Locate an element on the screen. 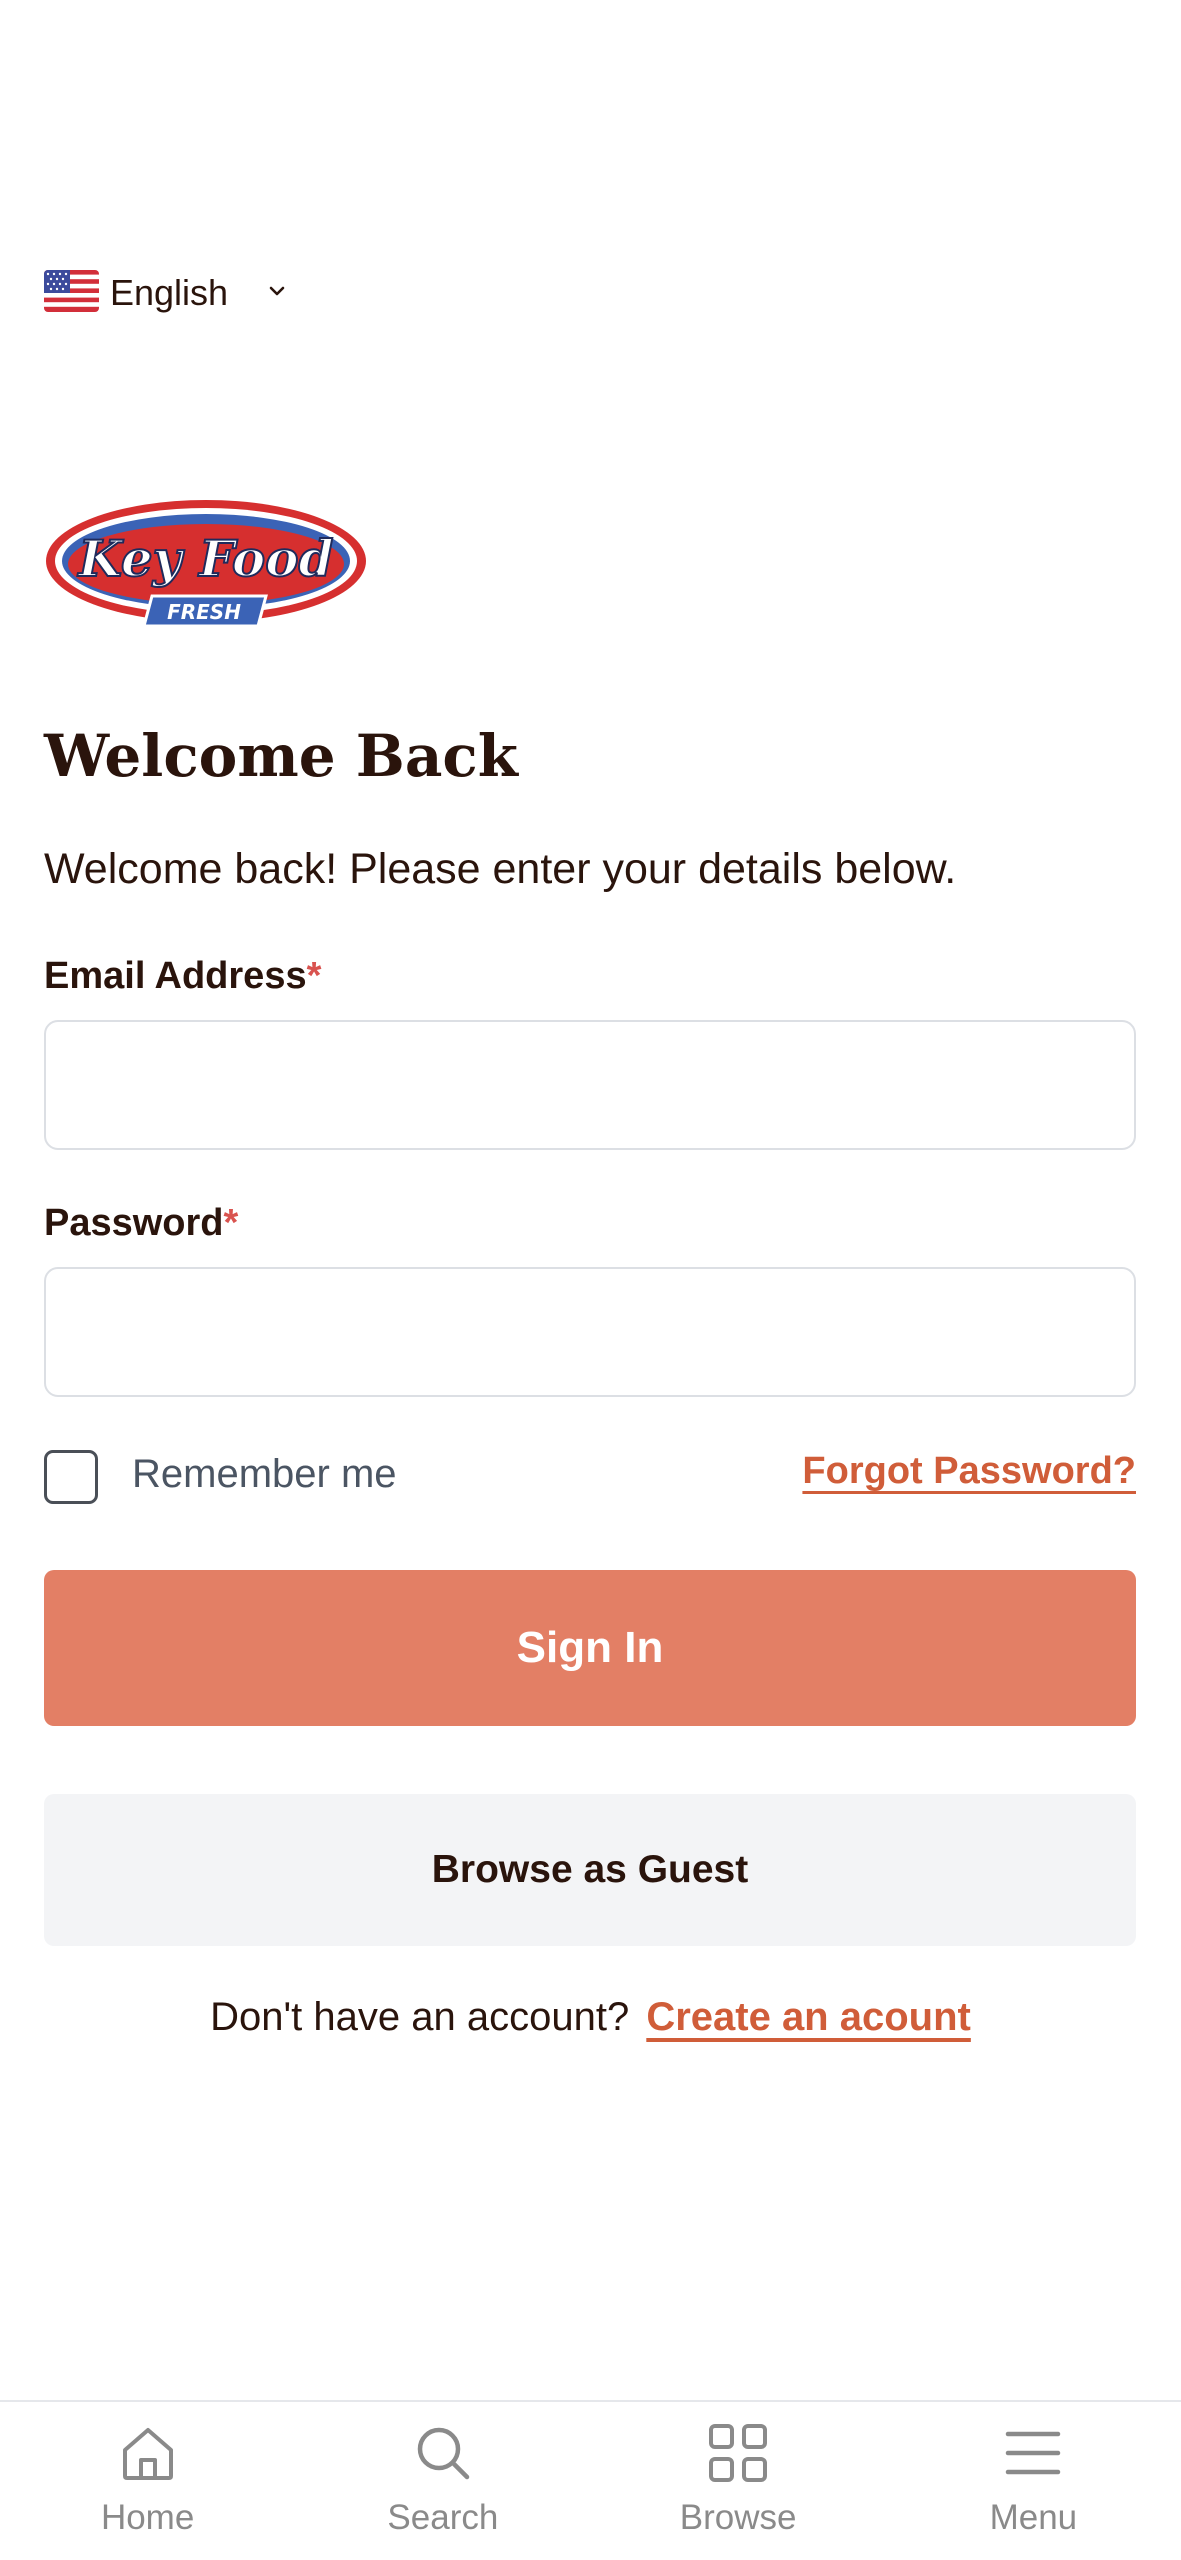 This screenshot has width=1181, height=2560. nav-item-browse: Browse is located at coordinates (738, 2481).